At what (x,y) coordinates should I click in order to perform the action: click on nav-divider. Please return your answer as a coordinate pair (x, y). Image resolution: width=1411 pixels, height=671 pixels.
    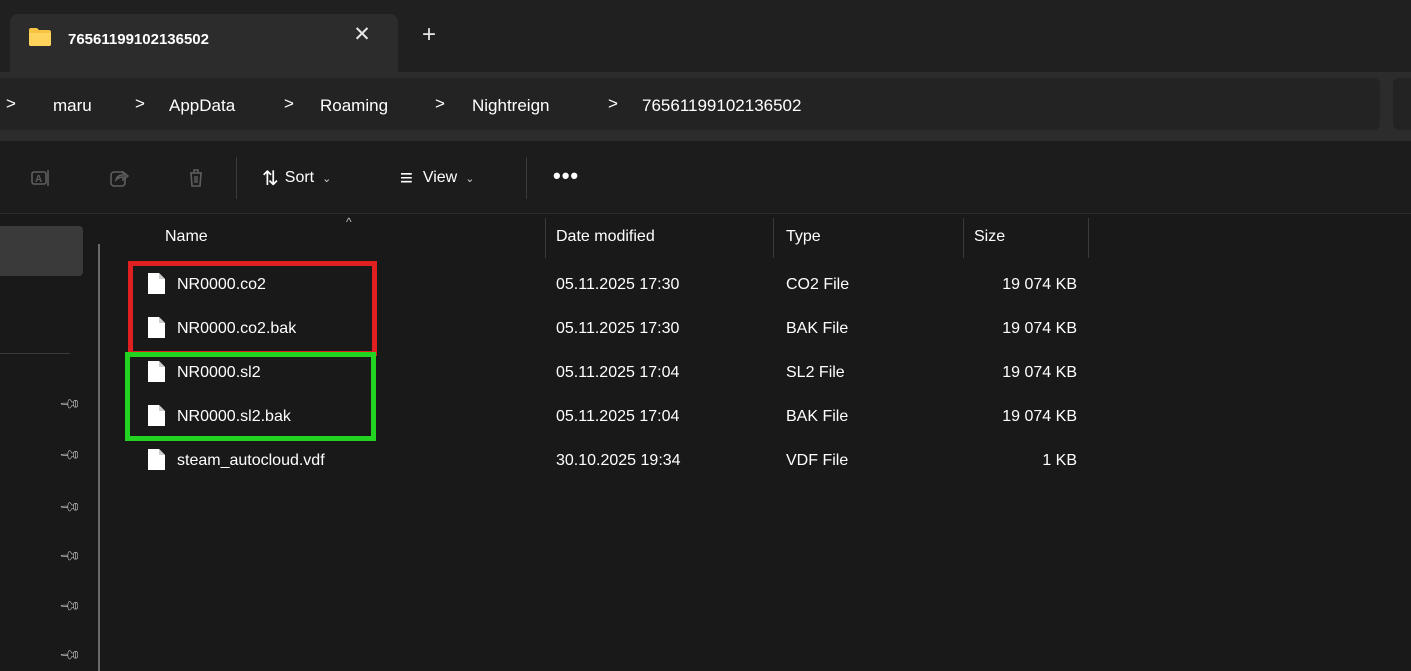
    Looking at the image, I should click on (35, 353).